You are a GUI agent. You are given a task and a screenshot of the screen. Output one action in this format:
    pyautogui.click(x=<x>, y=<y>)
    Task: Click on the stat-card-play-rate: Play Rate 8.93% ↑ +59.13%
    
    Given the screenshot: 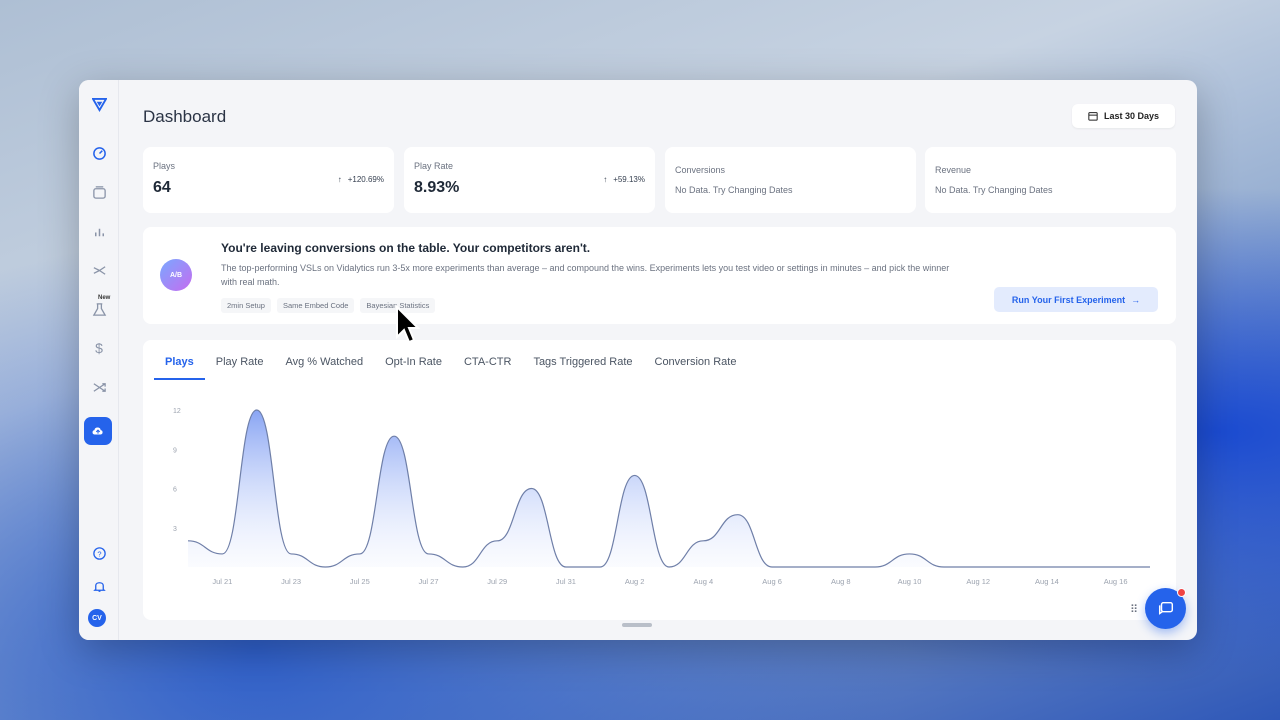 What is the action you would take?
    pyautogui.click(x=529, y=180)
    